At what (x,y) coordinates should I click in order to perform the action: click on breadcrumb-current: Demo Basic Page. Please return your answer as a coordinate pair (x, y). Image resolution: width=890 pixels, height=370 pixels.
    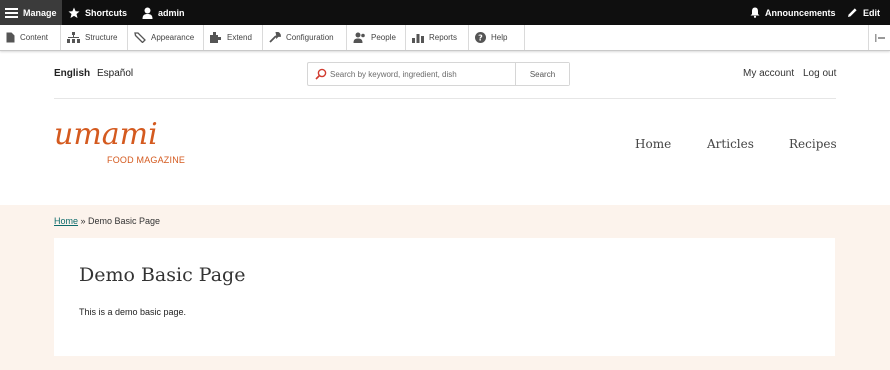
    Looking at the image, I should click on (124, 221).